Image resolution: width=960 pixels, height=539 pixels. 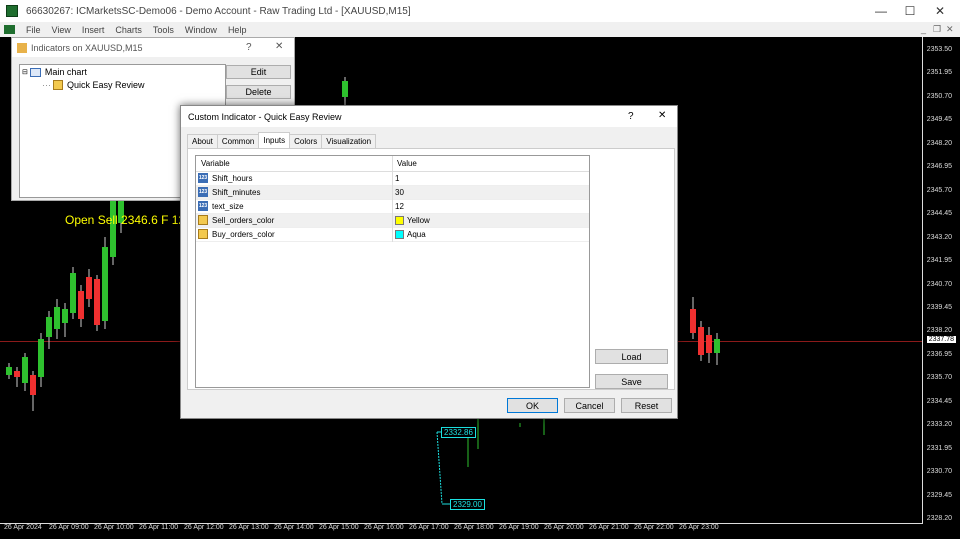 I want to click on price-tick-label: 2334.45, so click(x=939, y=401).